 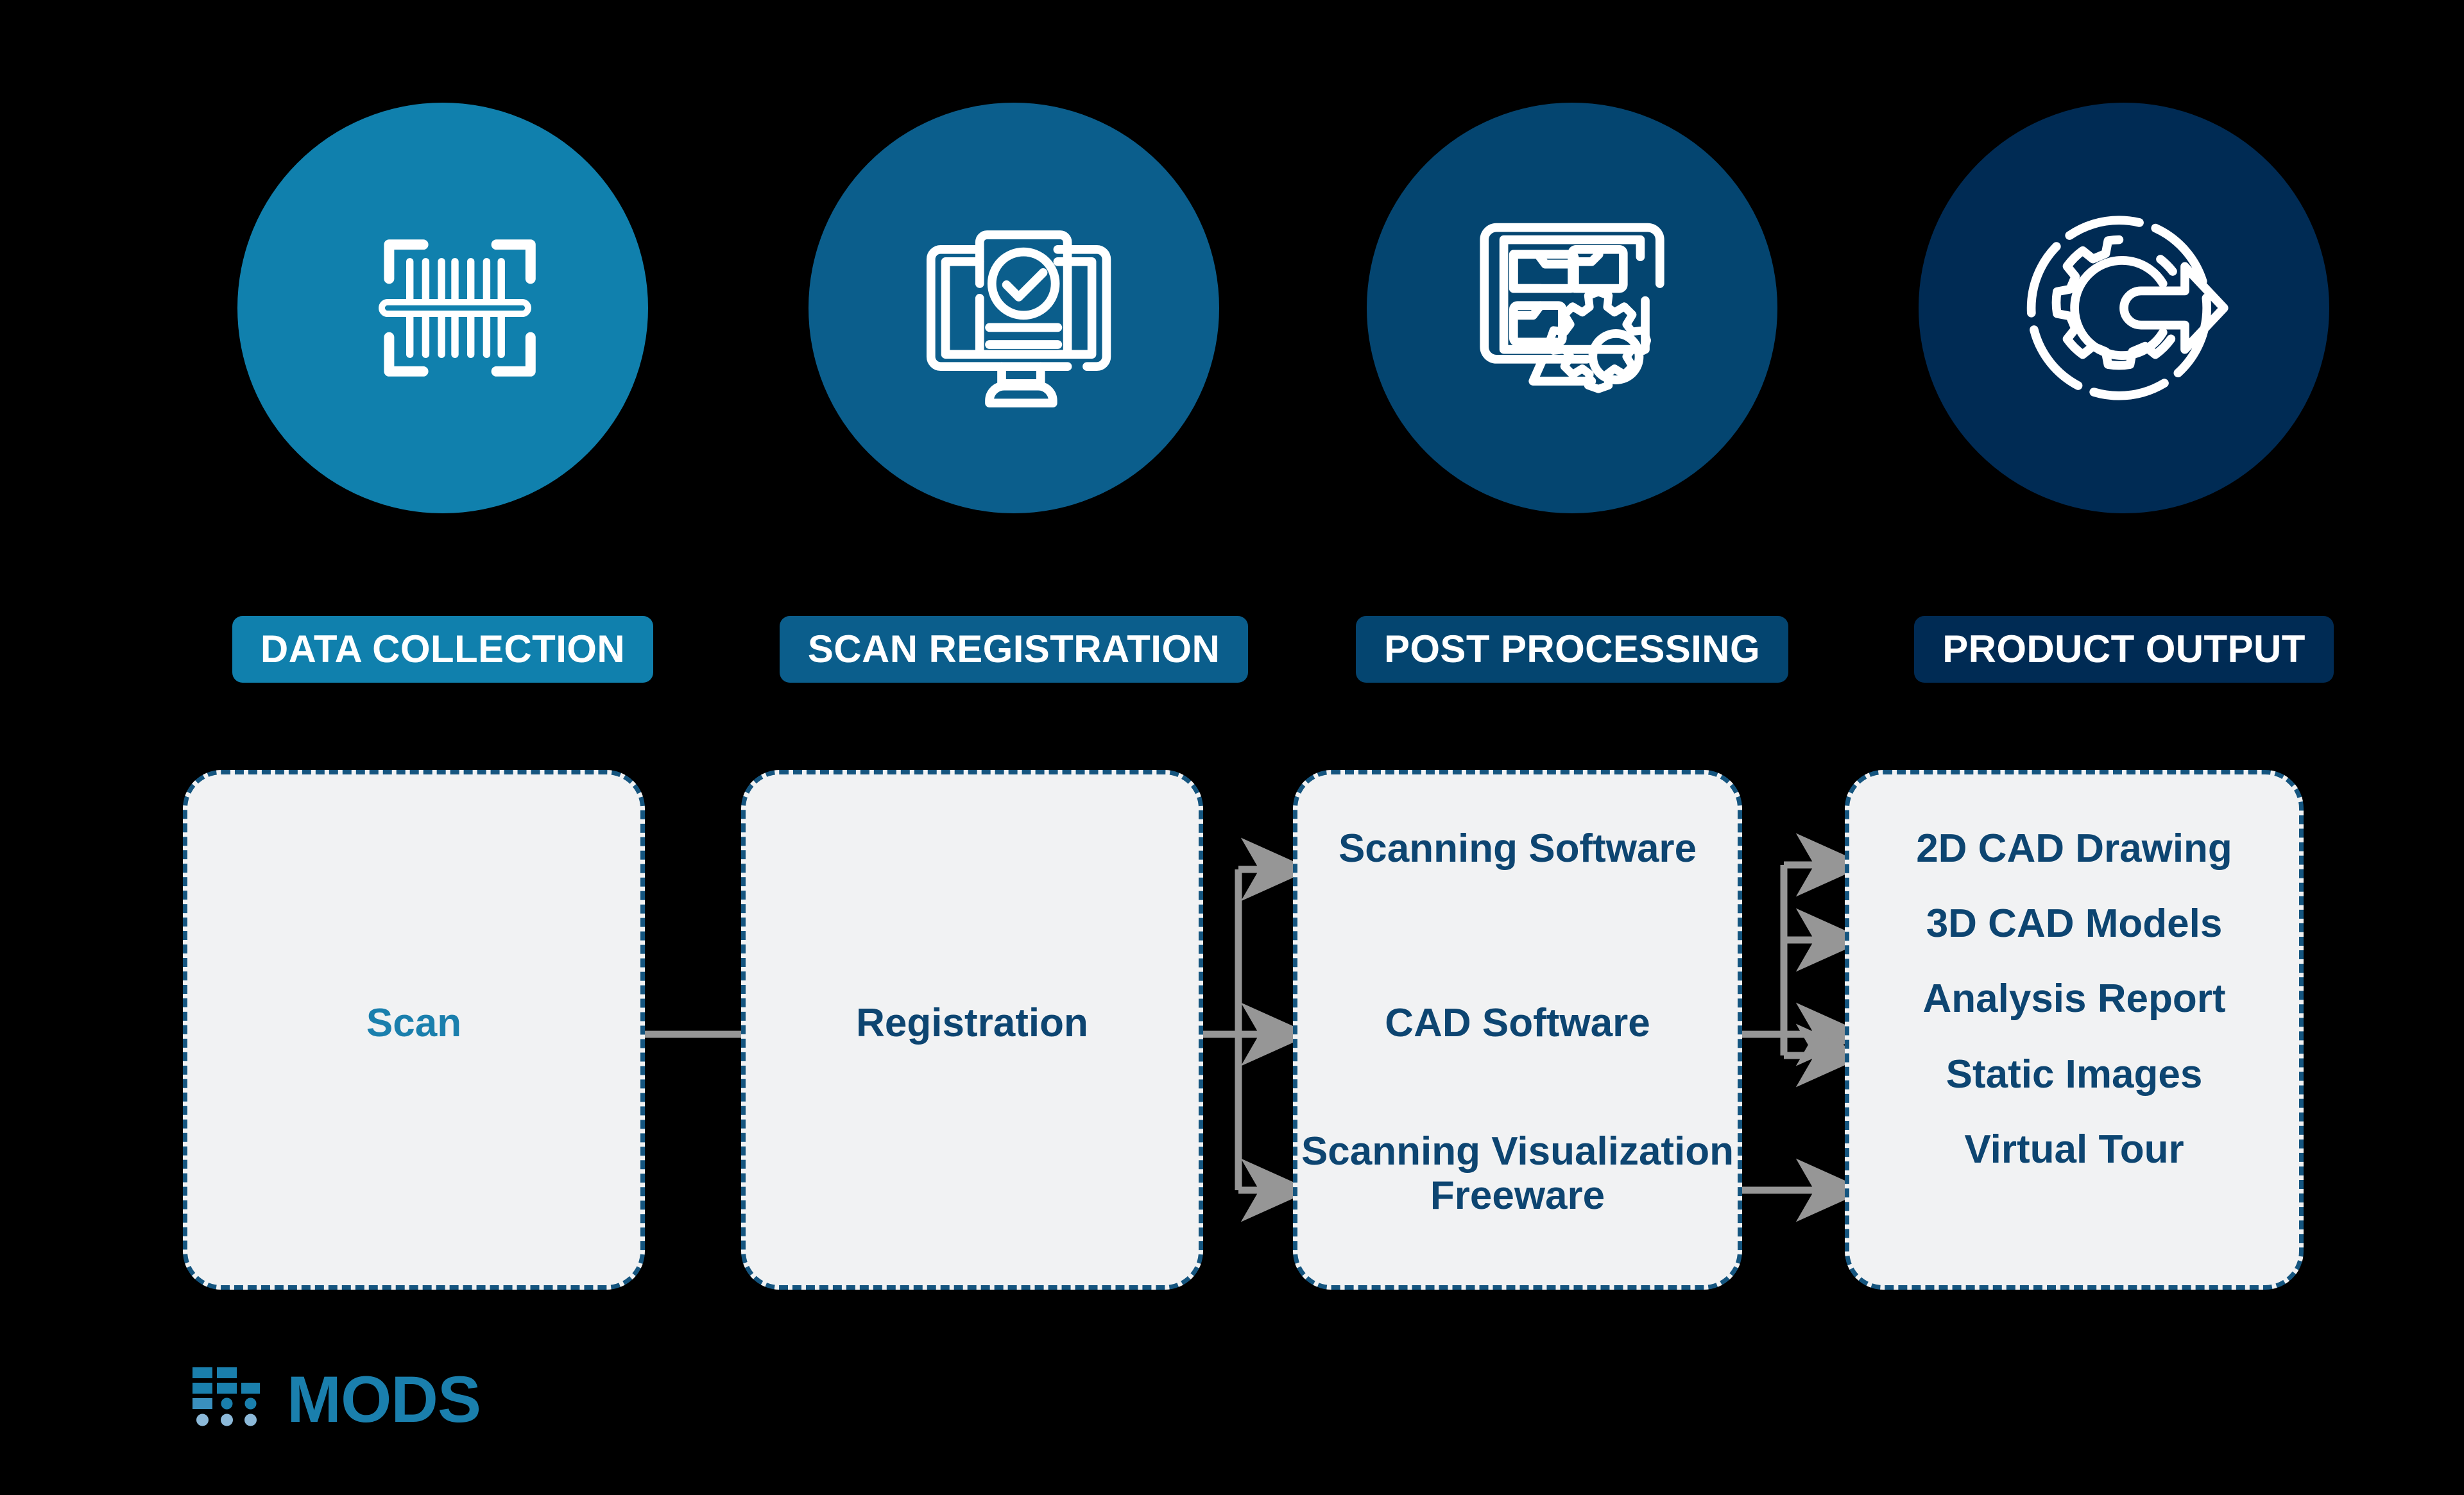 What do you see at coordinates (2075, 848) in the screenshot?
I see `node-output-2d-cad-drawing: 2D CAD Drawing` at bounding box center [2075, 848].